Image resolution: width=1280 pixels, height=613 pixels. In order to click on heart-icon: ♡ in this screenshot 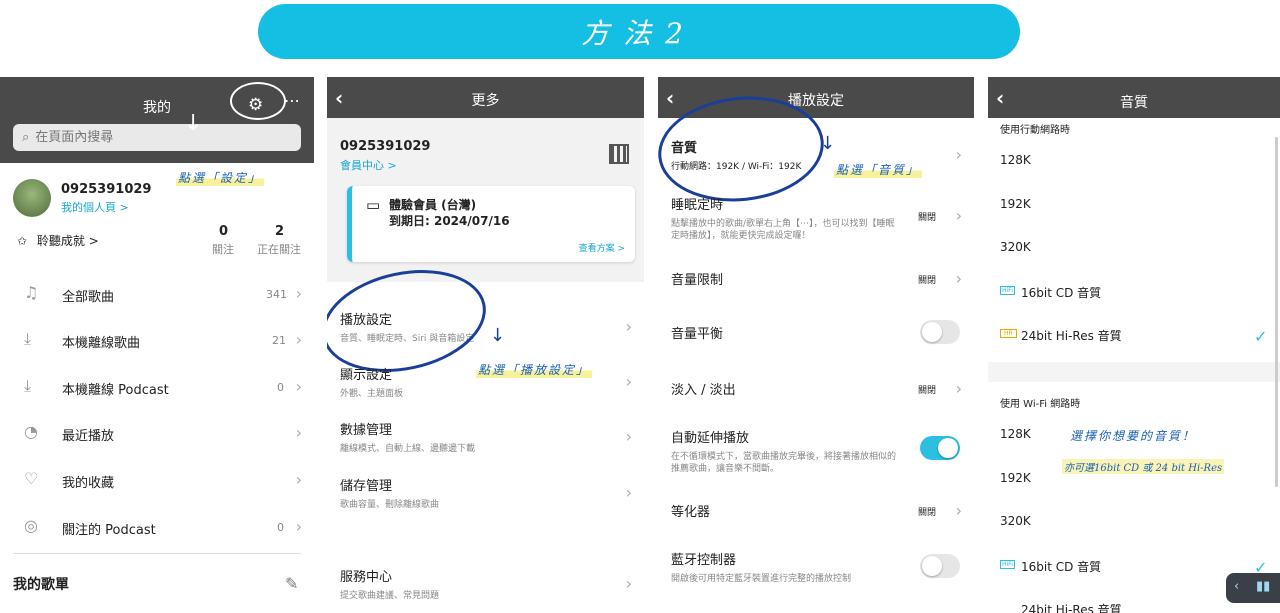, I will do `click(31, 478)`.